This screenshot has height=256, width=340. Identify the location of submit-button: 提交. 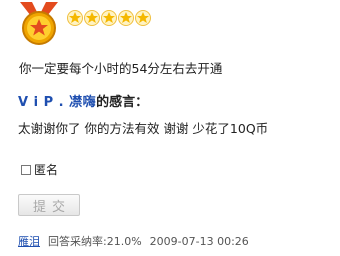
(49, 205).